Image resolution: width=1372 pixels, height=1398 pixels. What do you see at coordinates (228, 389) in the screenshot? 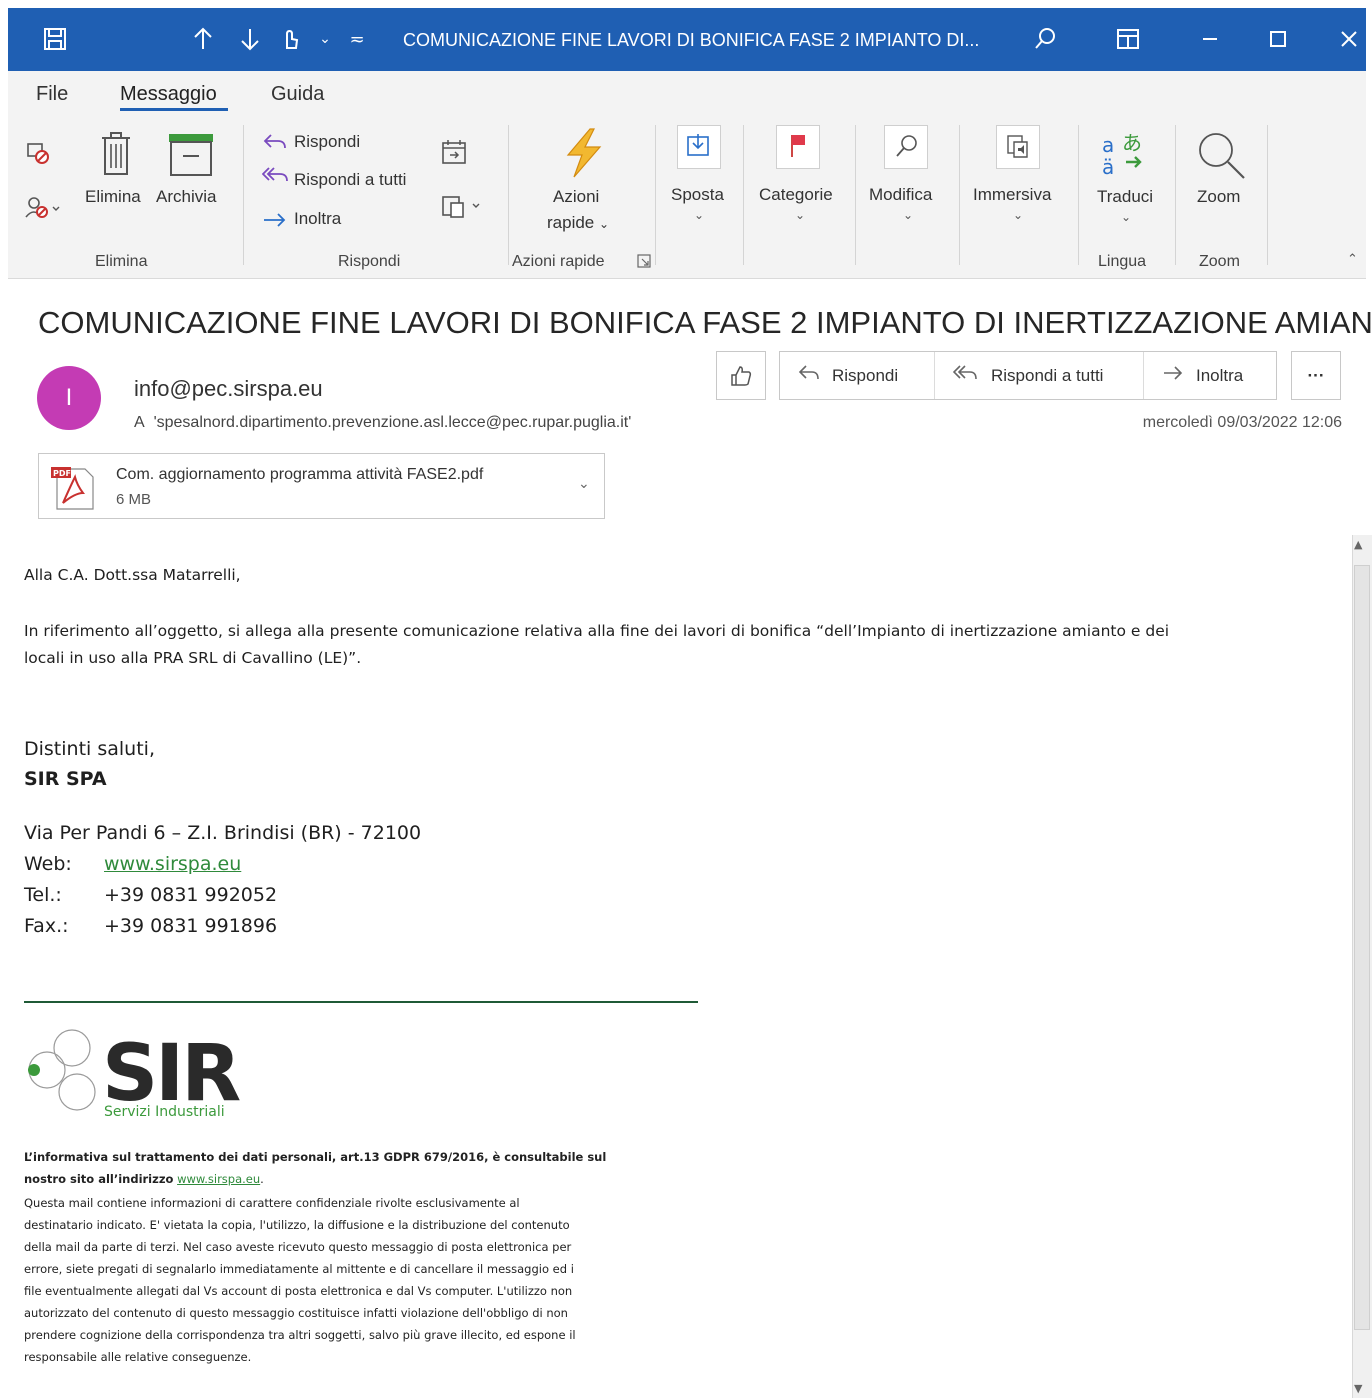
I see `sender-address: info@pec.sirspa.eu` at bounding box center [228, 389].